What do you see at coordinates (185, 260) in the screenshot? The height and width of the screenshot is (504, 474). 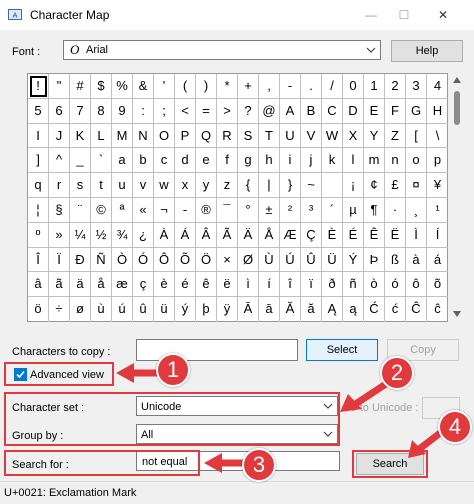 I see `character-cell: Õ` at bounding box center [185, 260].